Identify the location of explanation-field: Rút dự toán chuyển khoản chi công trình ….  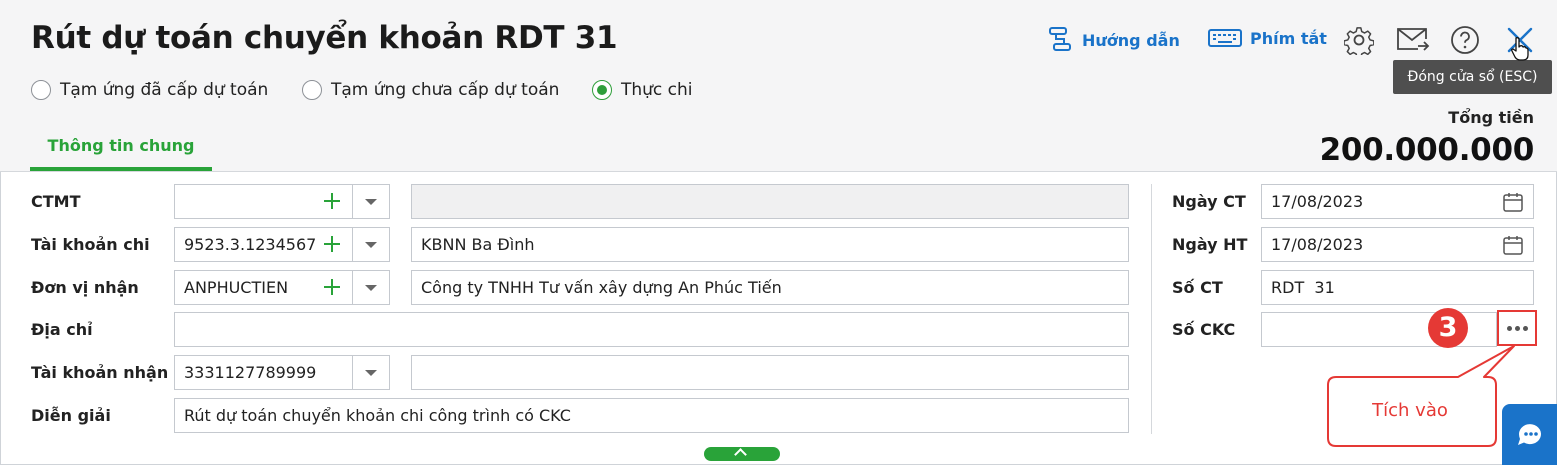
(651, 415).